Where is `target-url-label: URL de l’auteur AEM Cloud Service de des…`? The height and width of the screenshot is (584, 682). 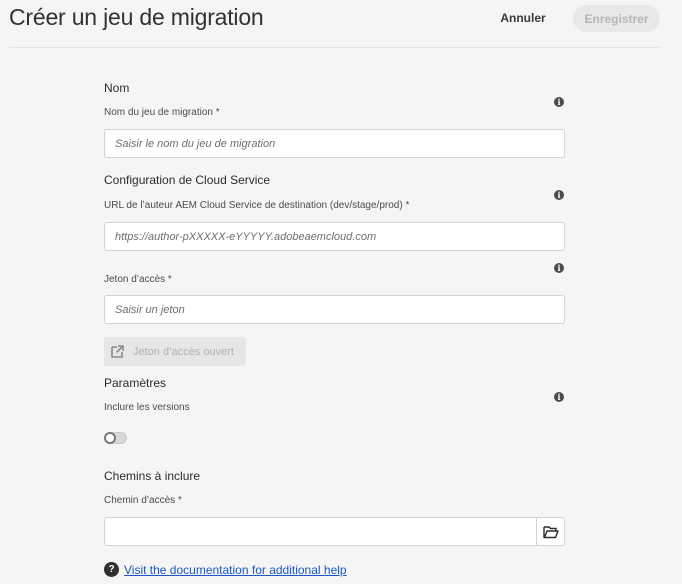 target-url-label: URL de l’auteur AEM Cloud Service de des… is located at coordinates (257, 205).